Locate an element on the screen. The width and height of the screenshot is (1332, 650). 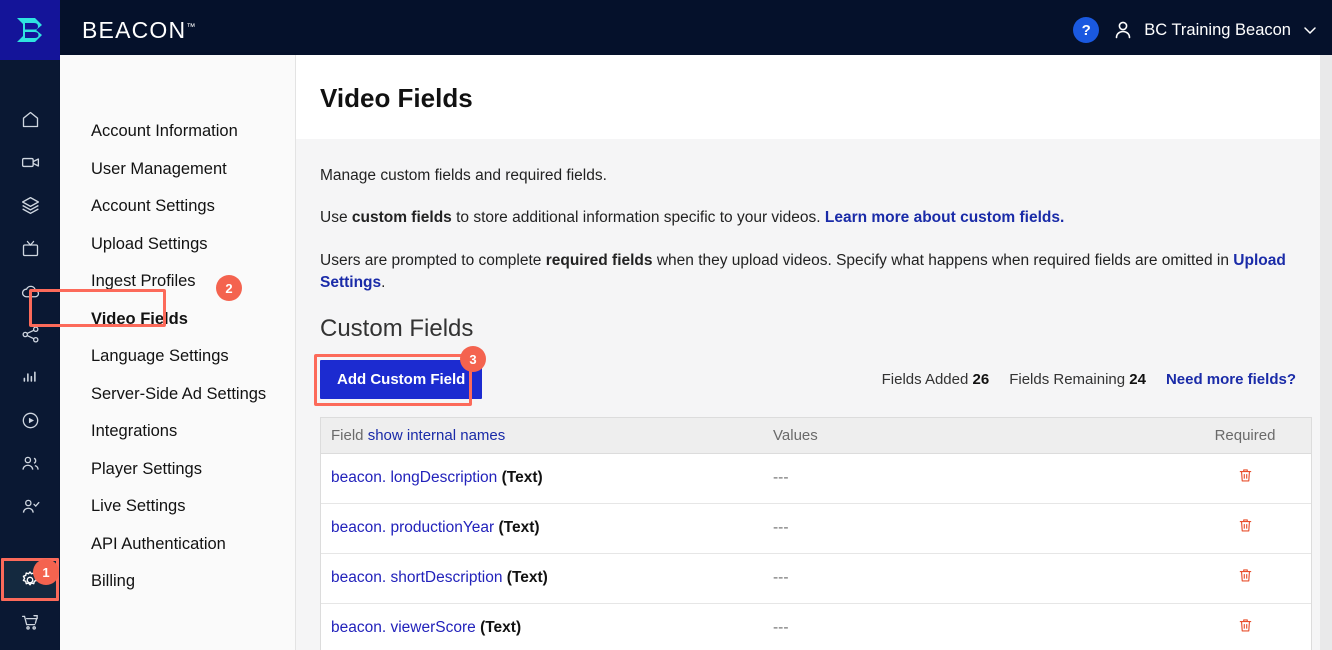
nav-item-ingest-profiles: Ingest Profiles is located at coordinates (177, 282).